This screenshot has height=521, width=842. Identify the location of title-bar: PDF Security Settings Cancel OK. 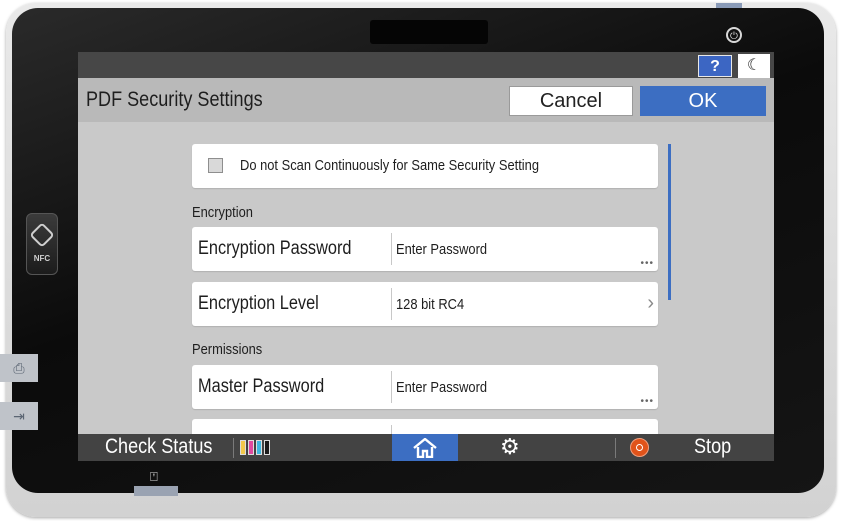
(426, 100).